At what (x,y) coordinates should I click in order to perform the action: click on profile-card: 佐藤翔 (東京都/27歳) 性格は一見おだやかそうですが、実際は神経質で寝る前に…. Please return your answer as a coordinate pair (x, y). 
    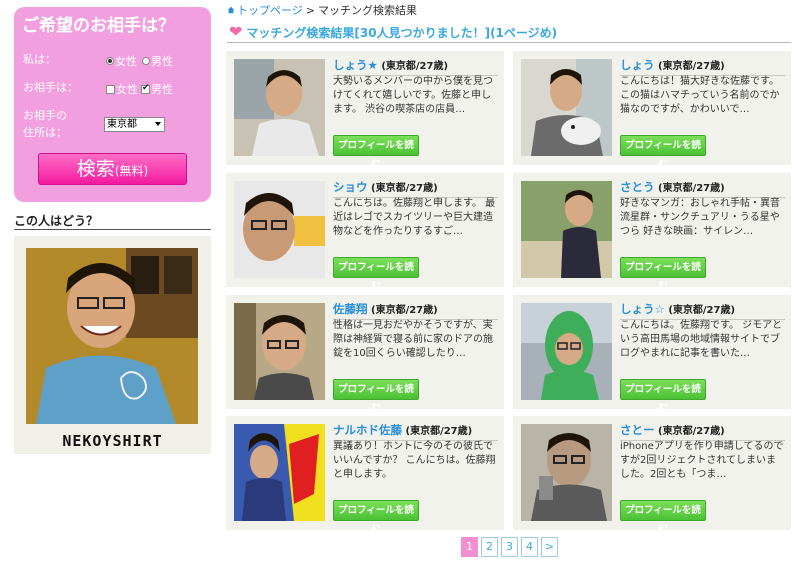
    Looking at the image, I should click on (365, 354).